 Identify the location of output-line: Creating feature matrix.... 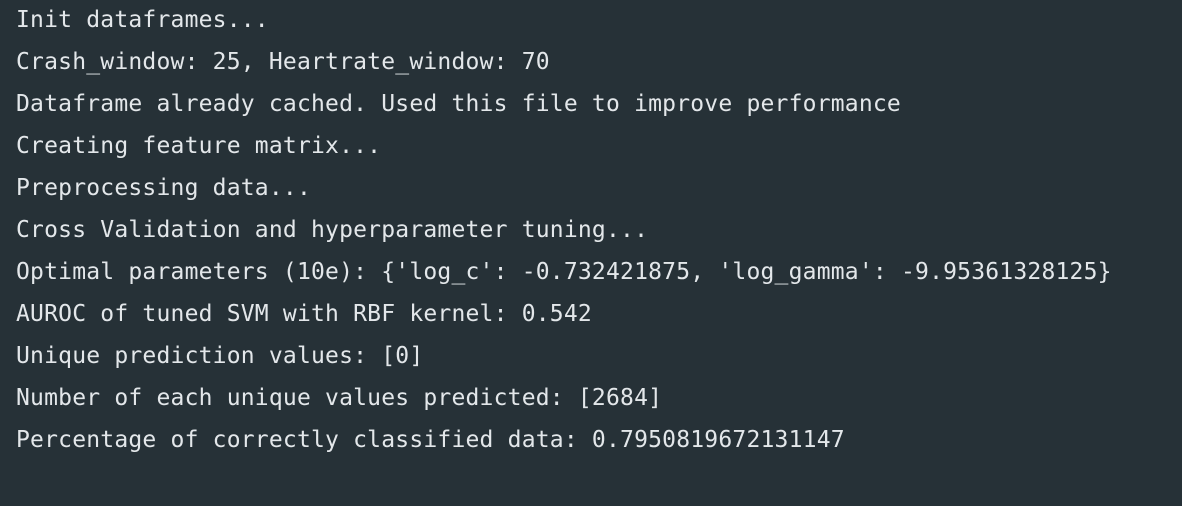
(199, 146).